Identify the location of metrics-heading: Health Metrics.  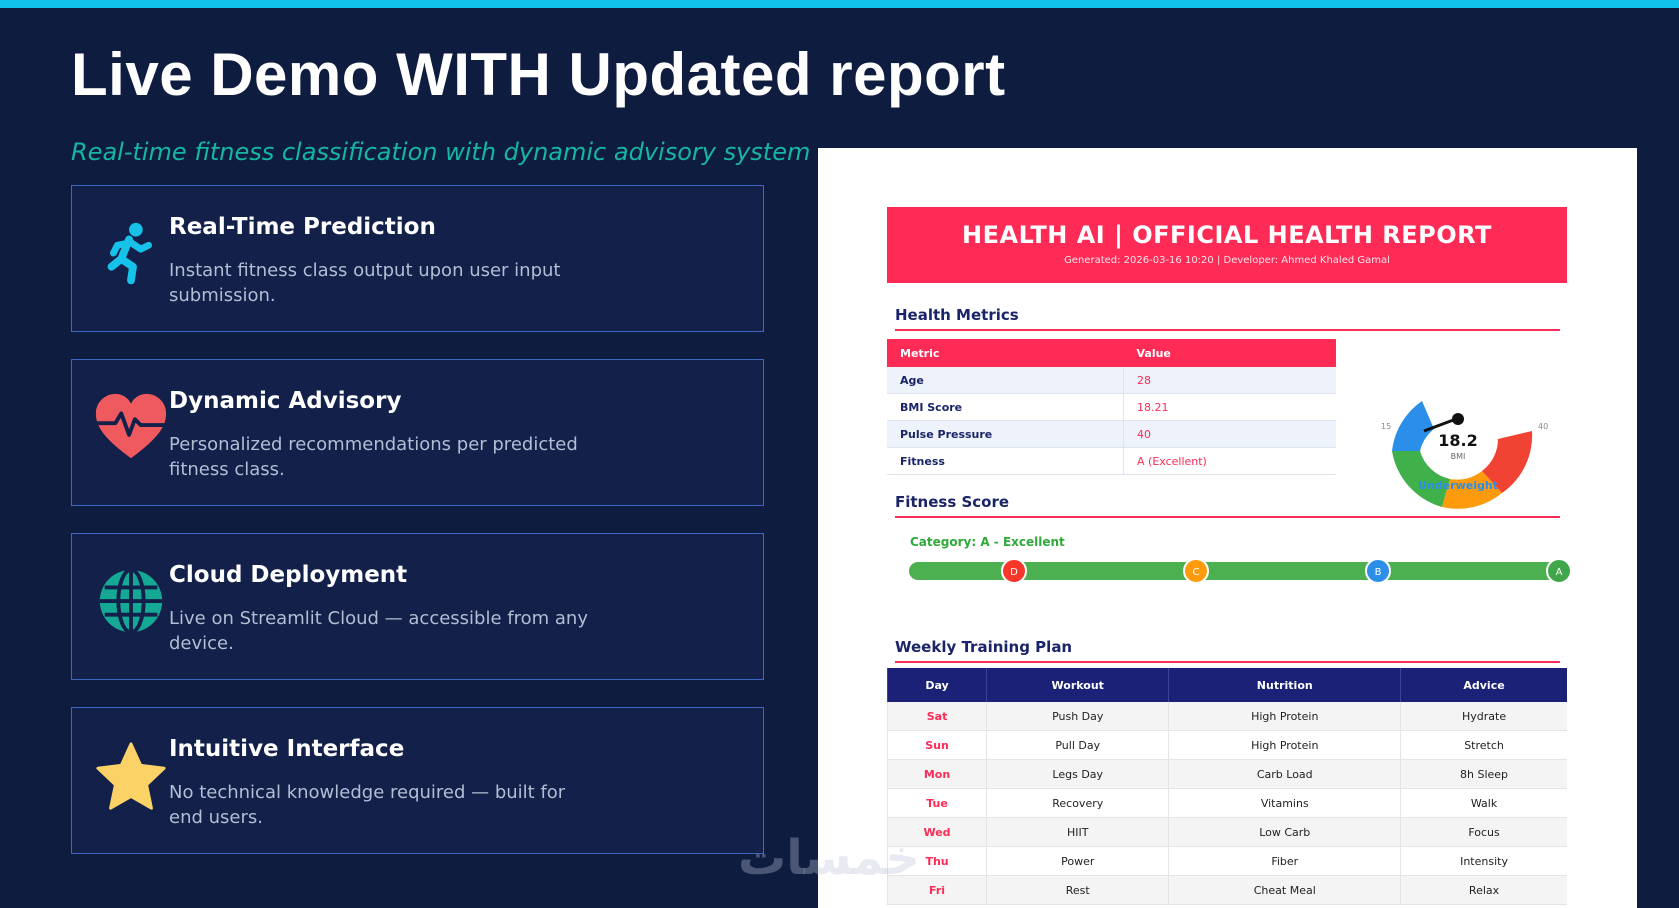
(957, 315).